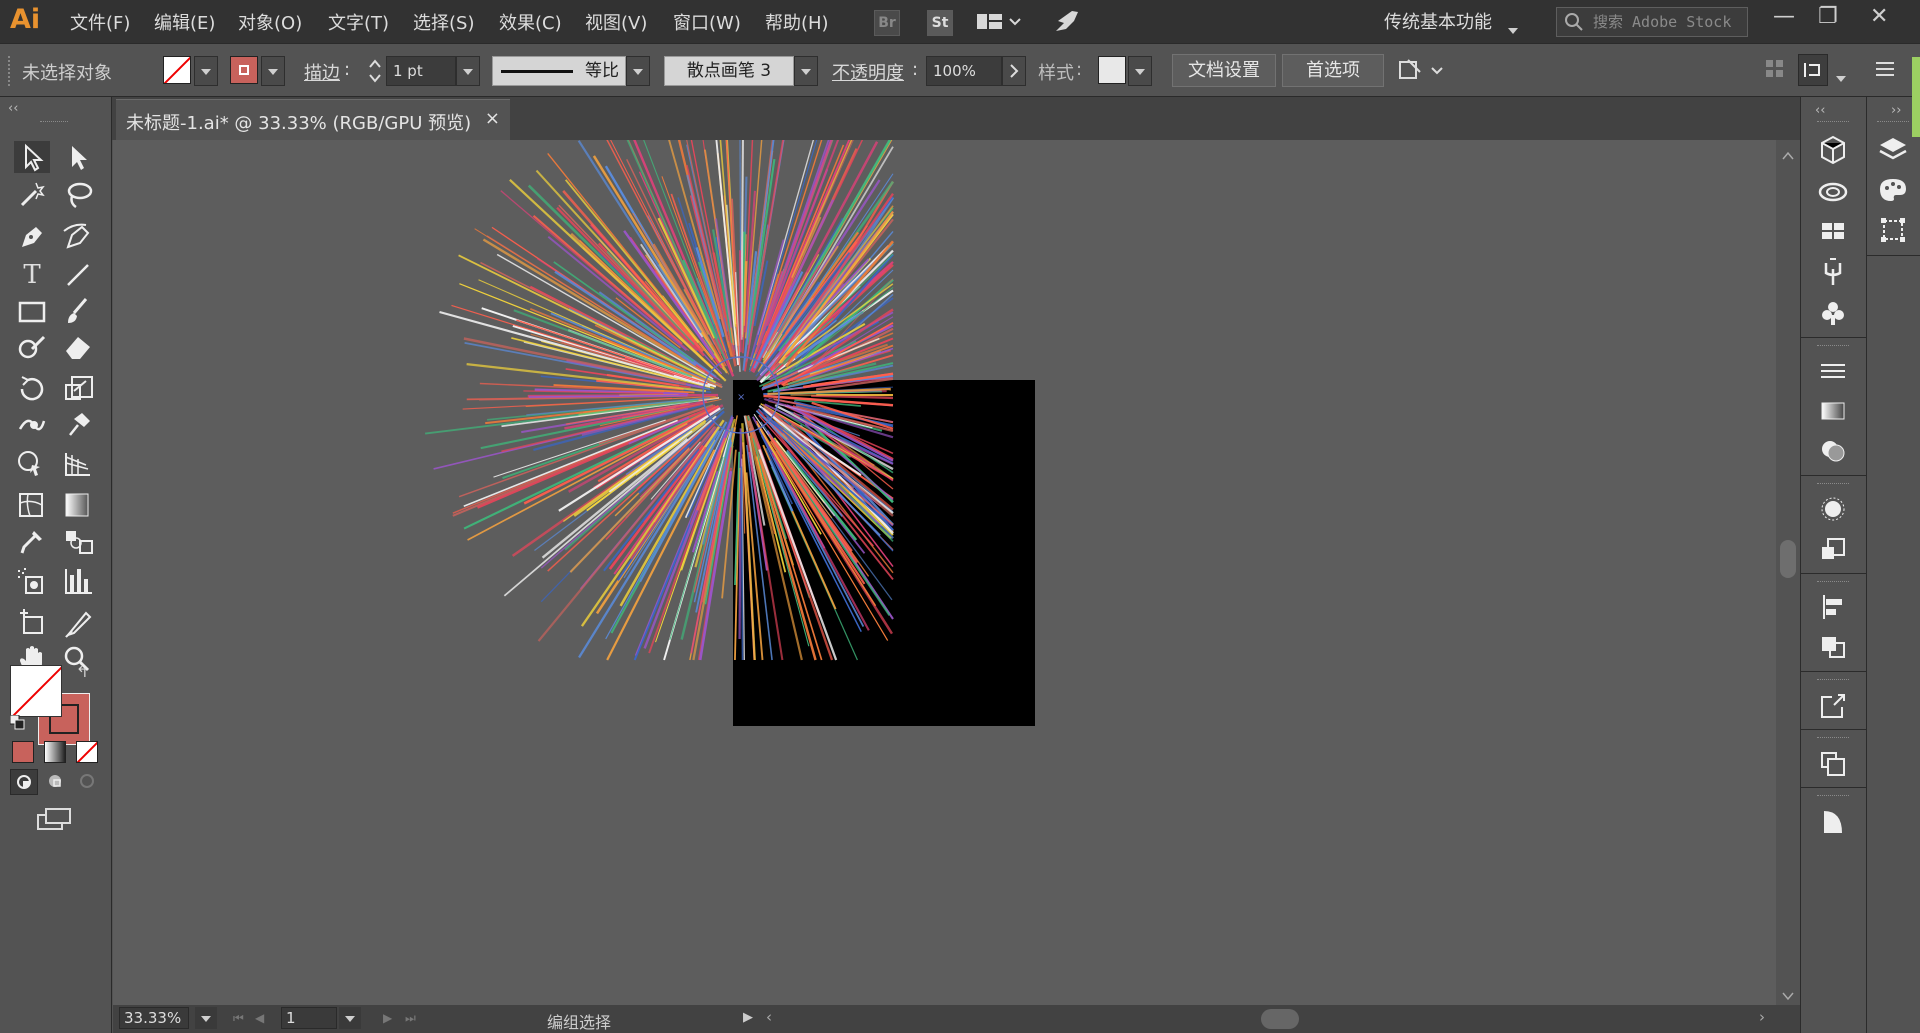 The height and width of the screenshot is (1033, 1920). I want to click on menu-edit: 编辑(E), so click(184, 22).